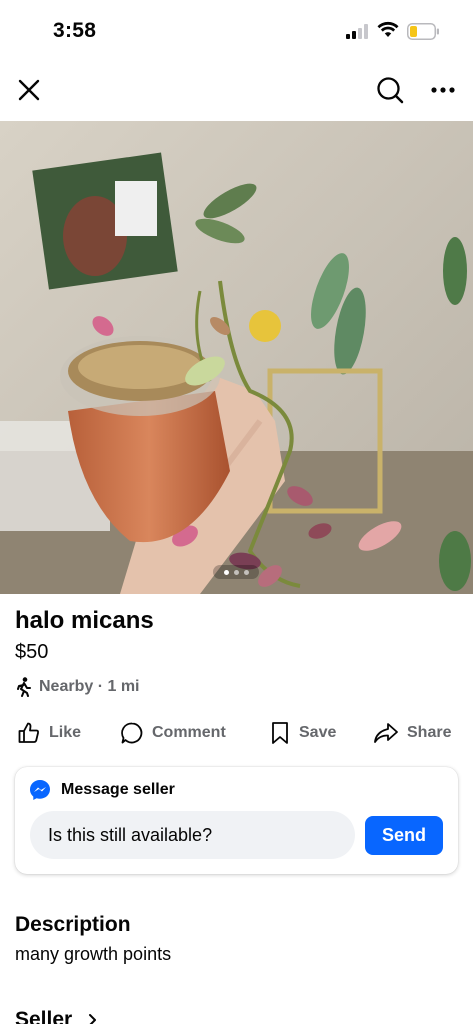 Image resolution: width=473 pixels, height=1024 pixels. I want to click on listing-title: halo micans, so click(84, 620).